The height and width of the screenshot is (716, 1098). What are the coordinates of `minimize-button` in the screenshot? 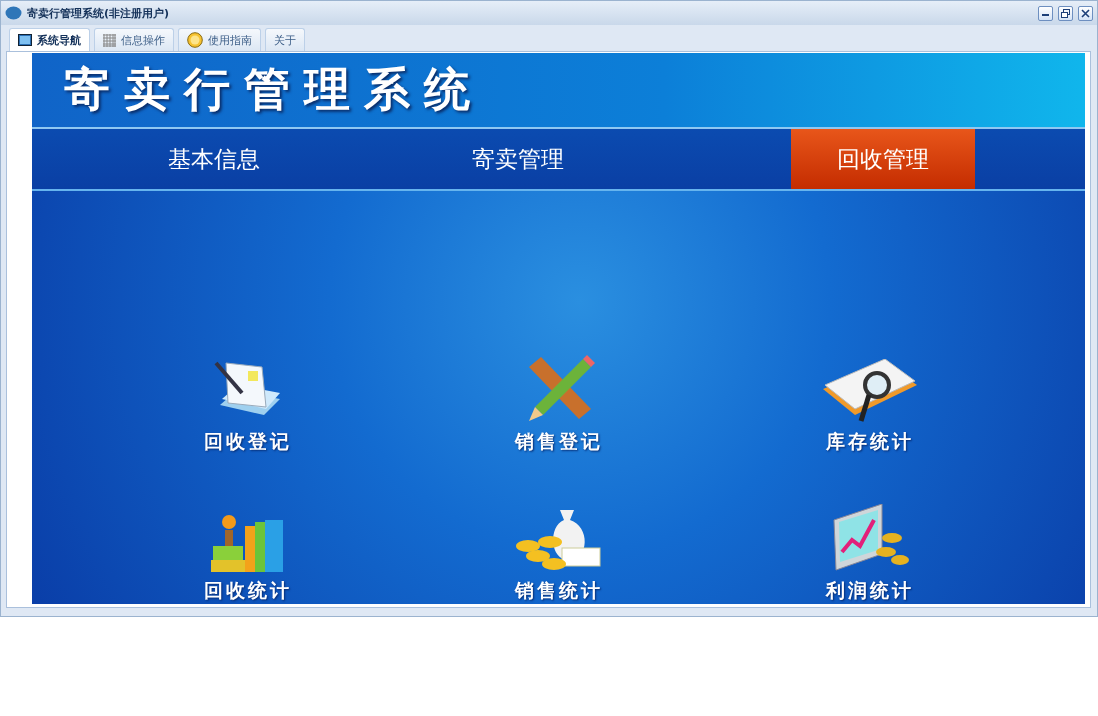 It's located at (1045, 13).